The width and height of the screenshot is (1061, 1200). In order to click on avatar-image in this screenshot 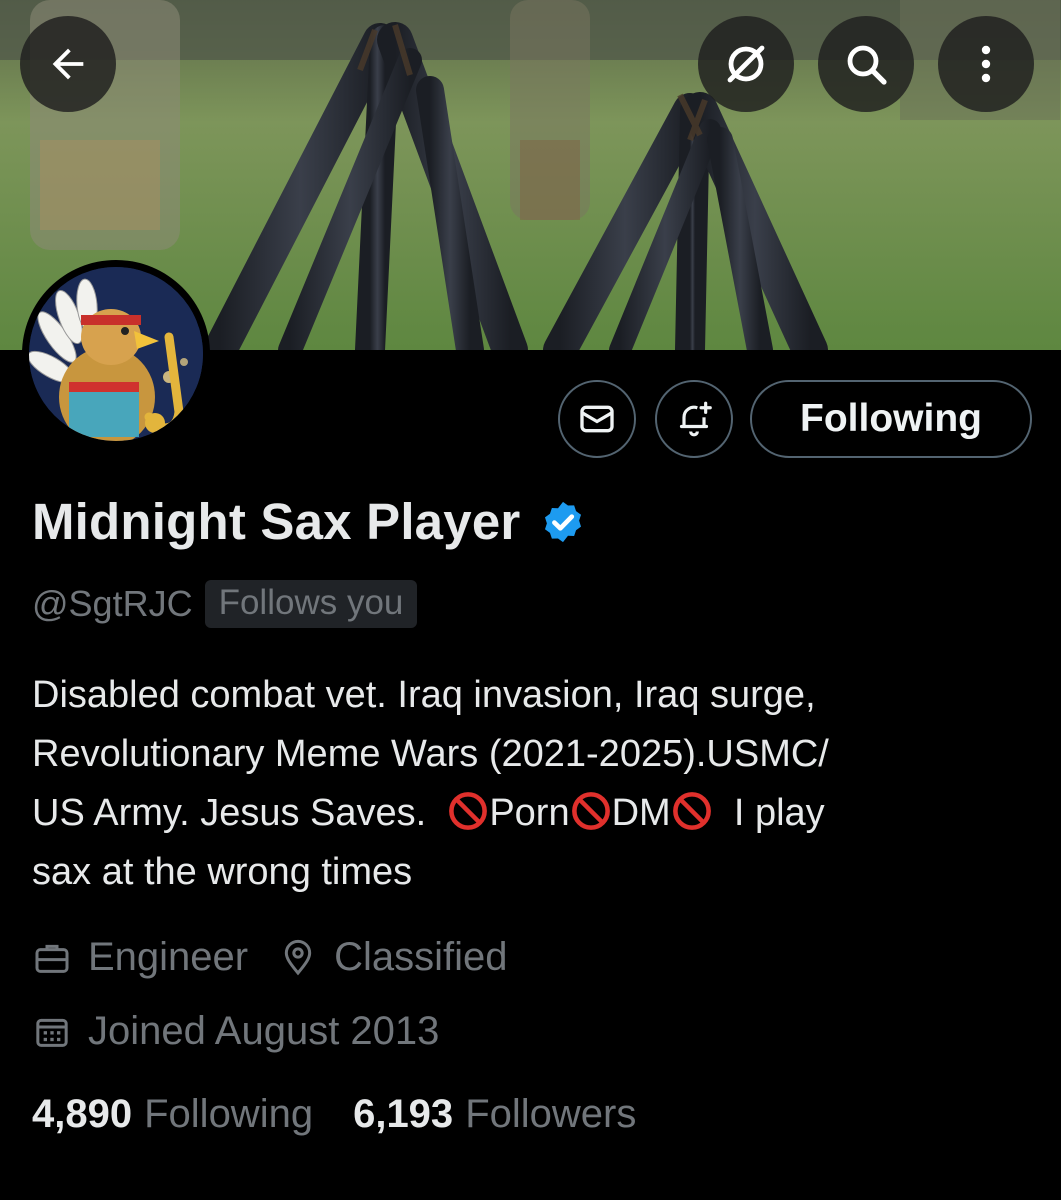, I will do `click(116, 354)`.